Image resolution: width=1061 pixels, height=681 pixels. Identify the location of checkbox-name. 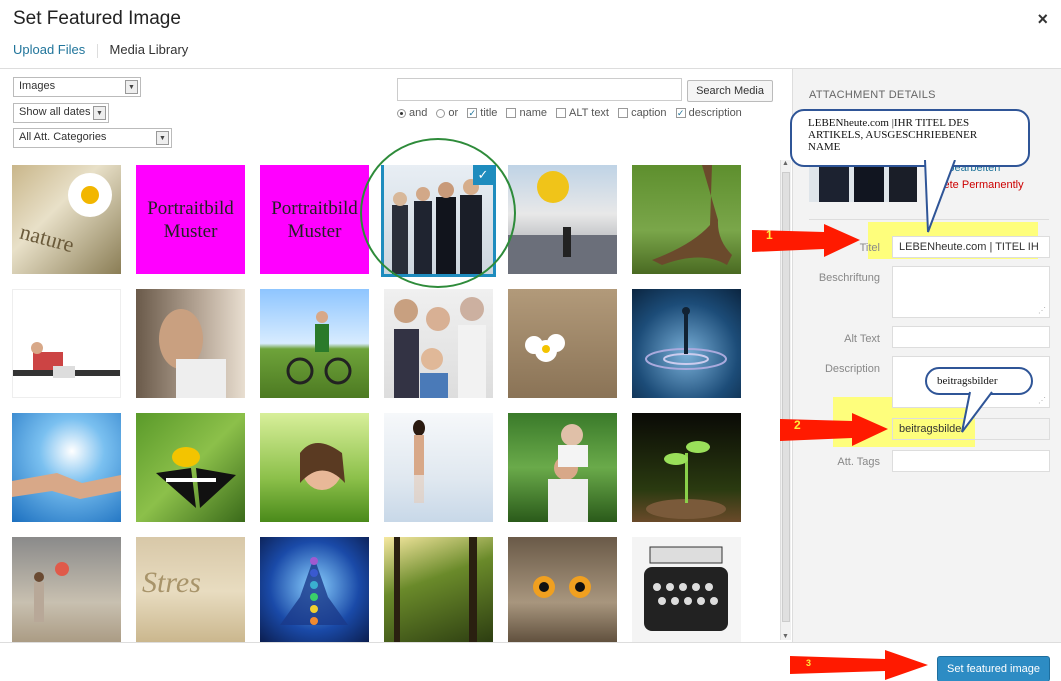
(511, 113).